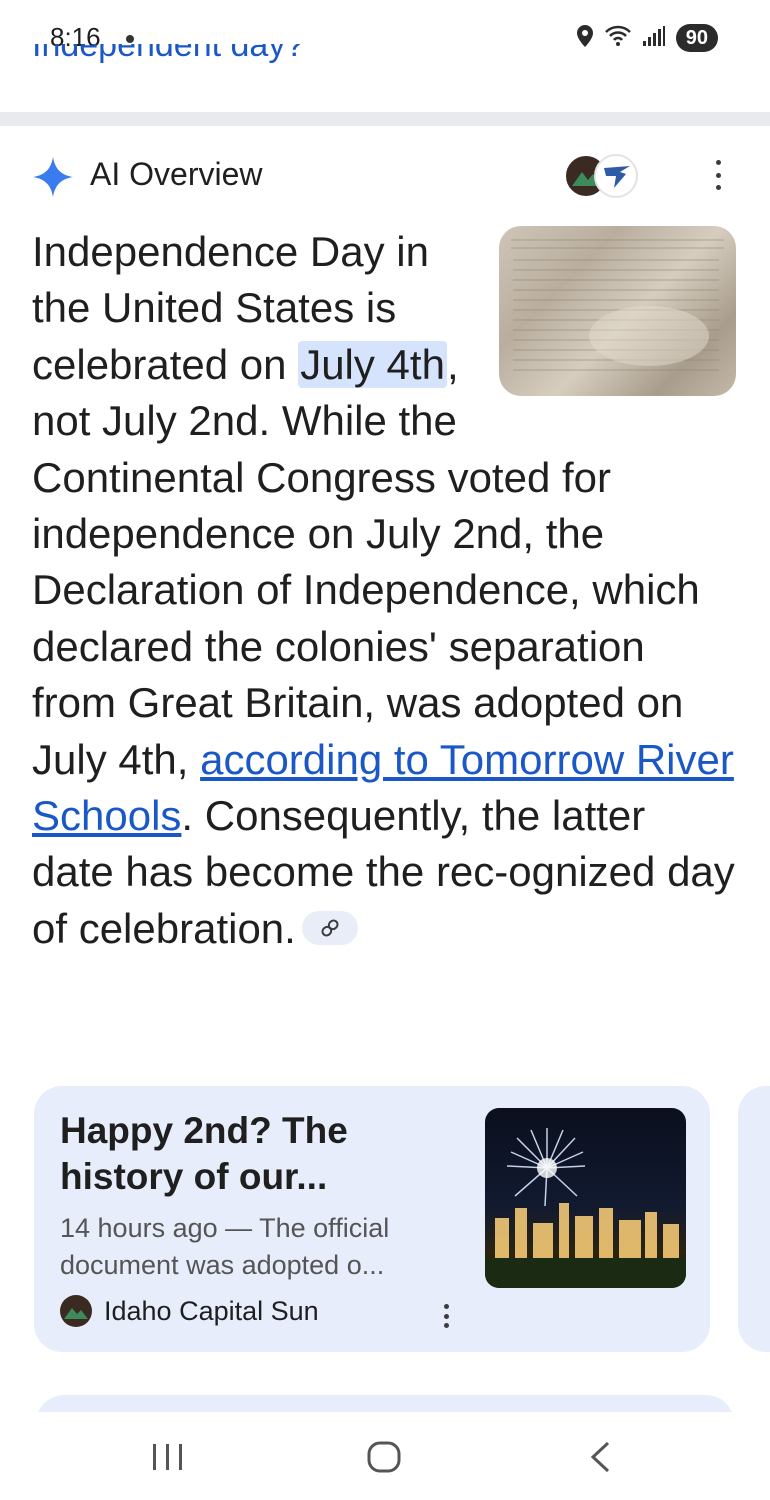 The image size is (770, 1500). I want to click on recent-apps-icon, so click(167, 1457).